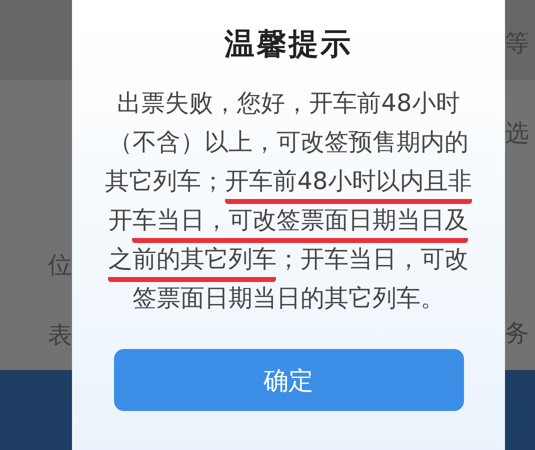  Describe the element at coordinates (288, 45) in the screenshot. I see `dialog-title: 温馨提示` at that location.